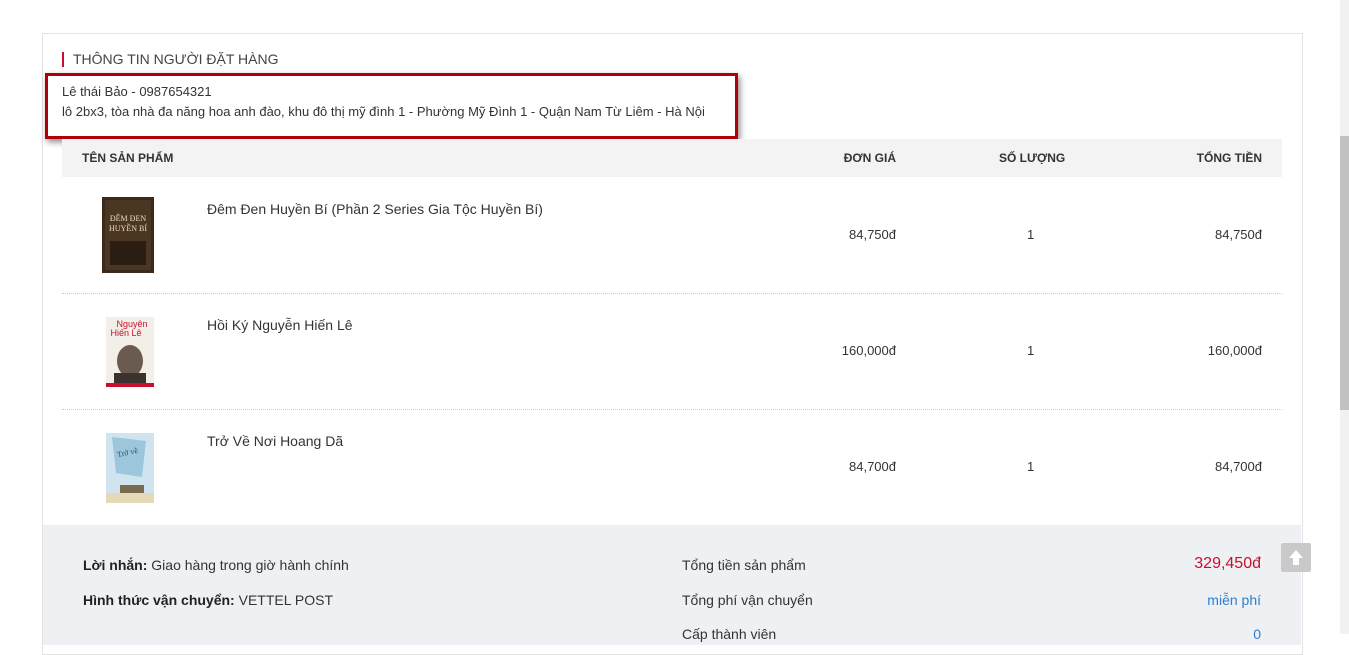 Image resolution: width=1349 pixels, height=655 pixels. I want to click on scroll-to-top-button, so click(1296, 557).